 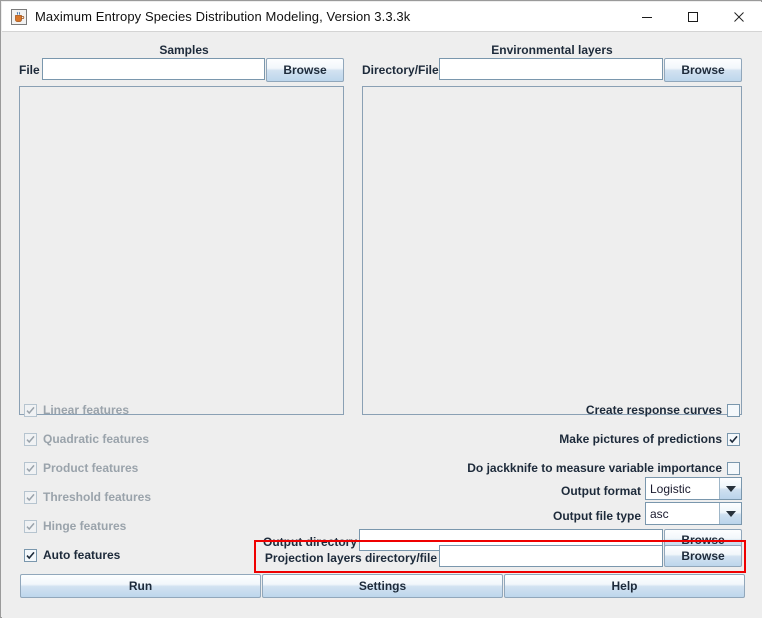 What do you see at coordinates (29, 70) in the screenshot?
I see `samples-file-label: File` at bounding box center [29, 70].